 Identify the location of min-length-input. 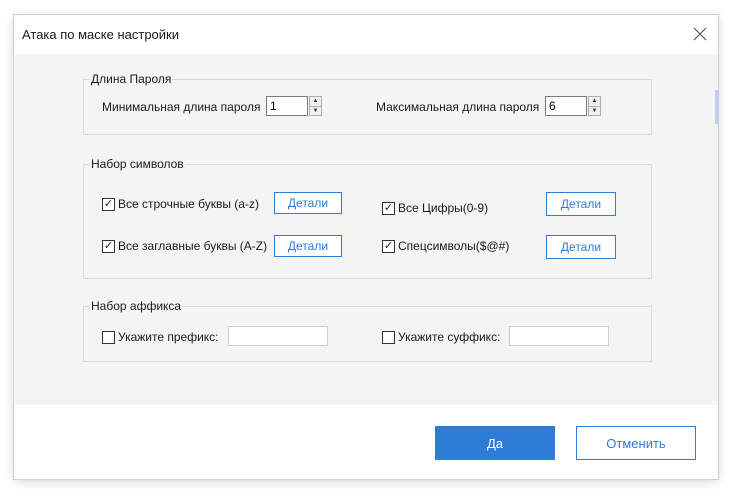
(287, 106).